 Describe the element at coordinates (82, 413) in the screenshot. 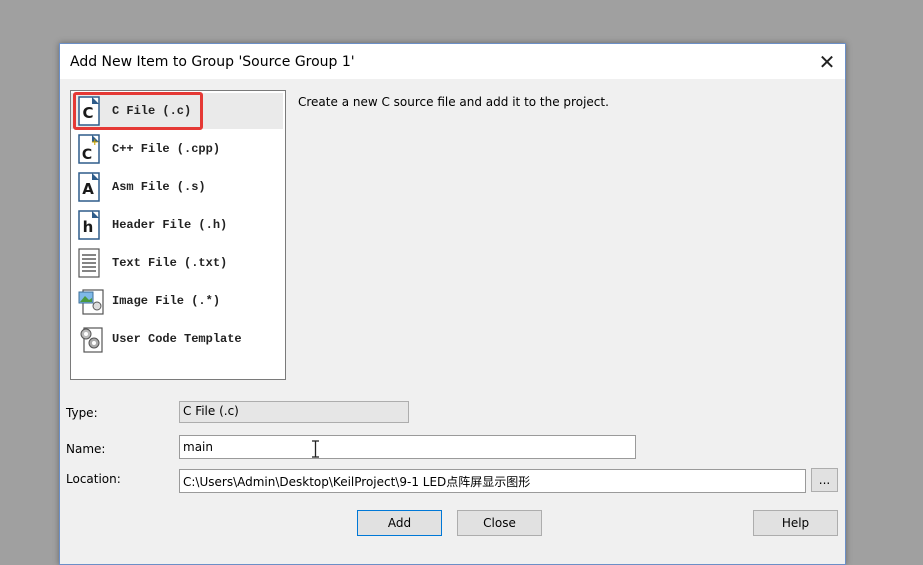

I see `type-label: Type:` at that location.